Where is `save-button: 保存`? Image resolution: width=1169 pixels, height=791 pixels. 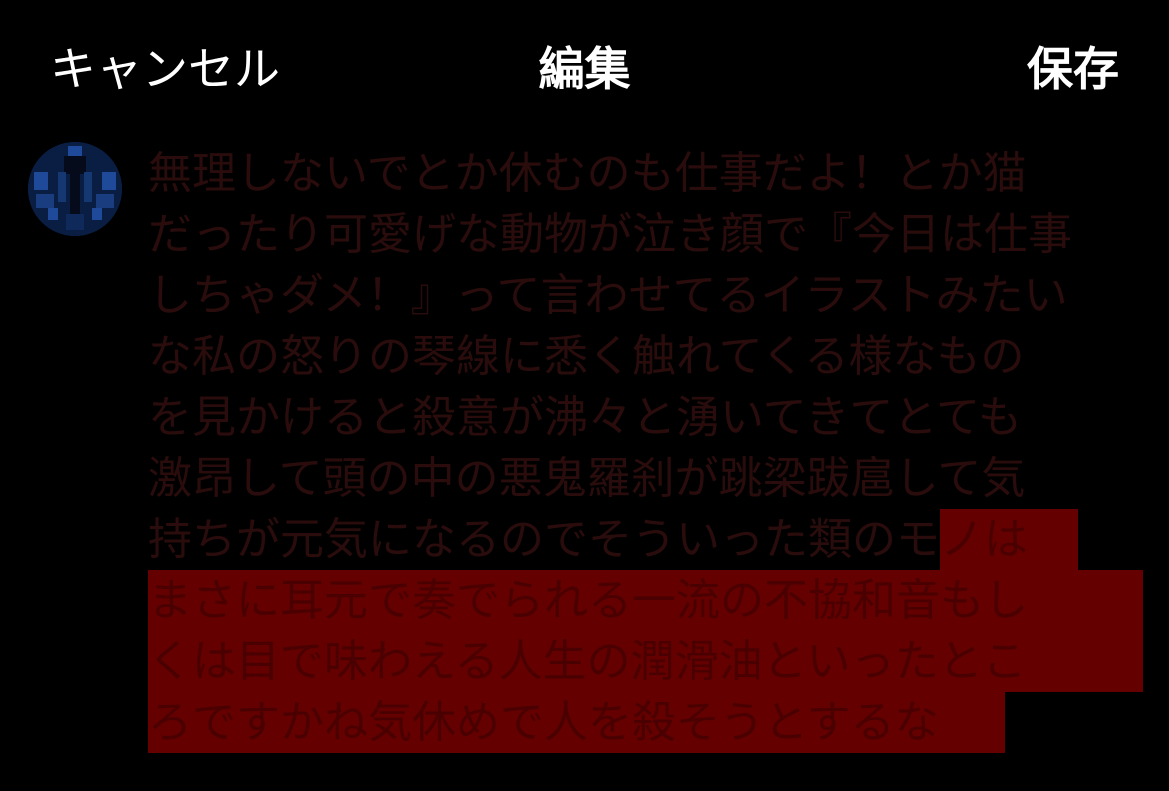 save-button: 保存 is located at coordinates (1073, 66).